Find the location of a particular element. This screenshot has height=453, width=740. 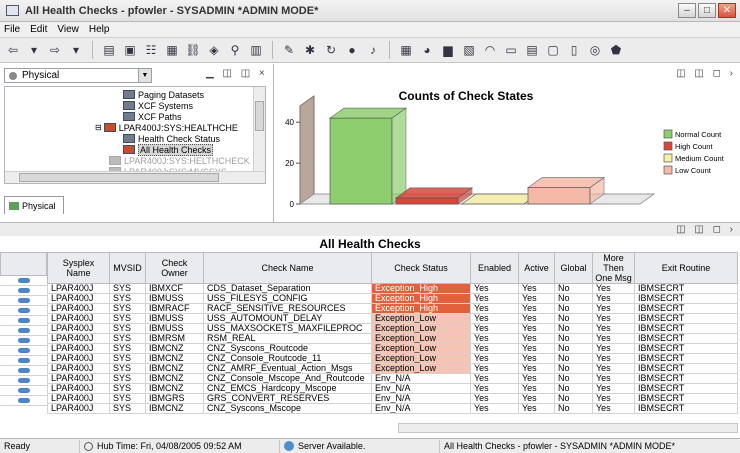

sound-icon: ♪ is located at coordinates (373, 50).